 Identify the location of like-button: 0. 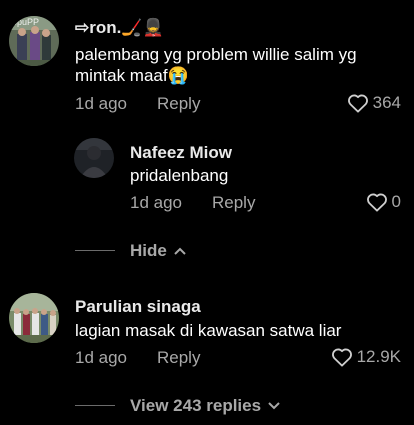
(383, 202).